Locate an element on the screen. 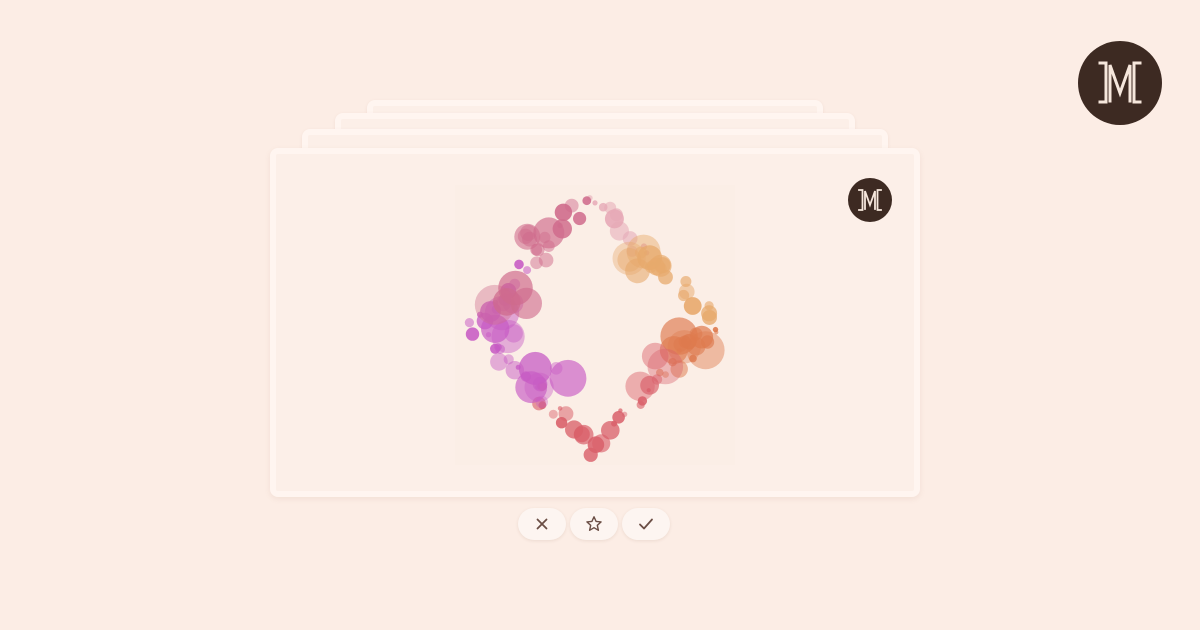 This screenshot has width=1200, height=630. artwork-image is located at coordinates (595, 325).